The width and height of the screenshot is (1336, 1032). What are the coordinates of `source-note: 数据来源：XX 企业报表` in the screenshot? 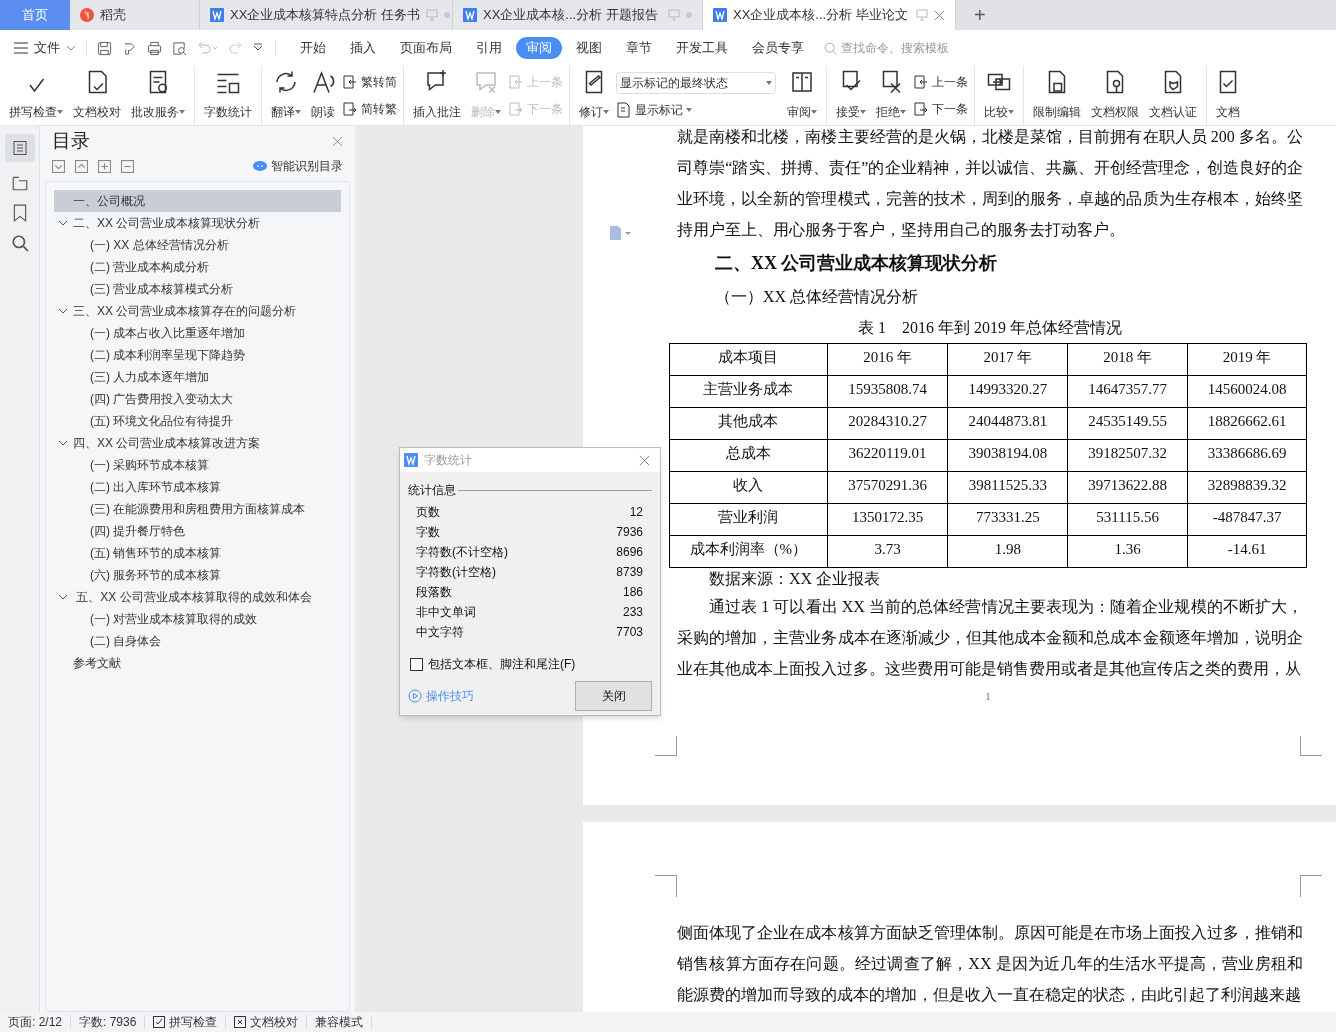 It's located at (795, 579).